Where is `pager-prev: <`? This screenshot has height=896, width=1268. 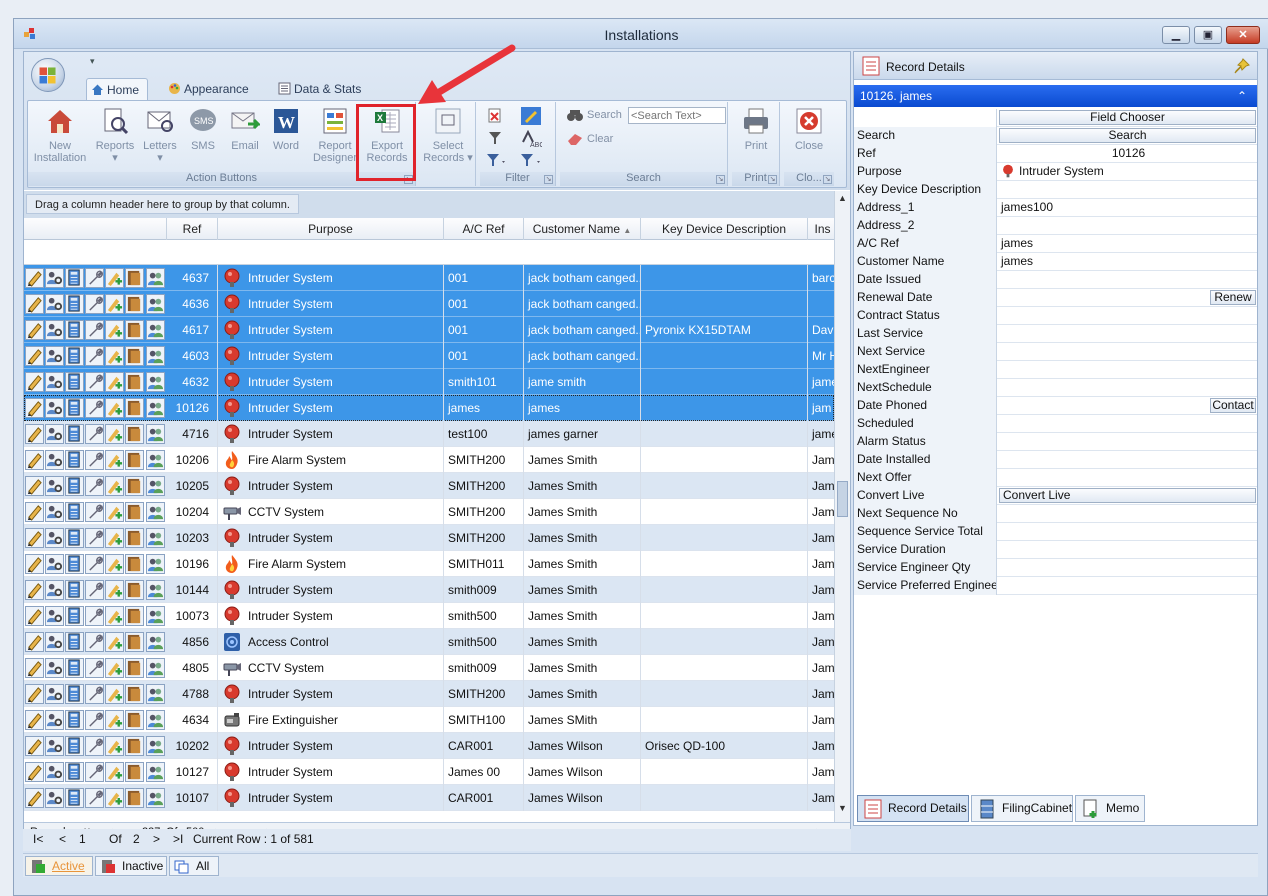 pager-prev: < is located at coordinates (62, 839).